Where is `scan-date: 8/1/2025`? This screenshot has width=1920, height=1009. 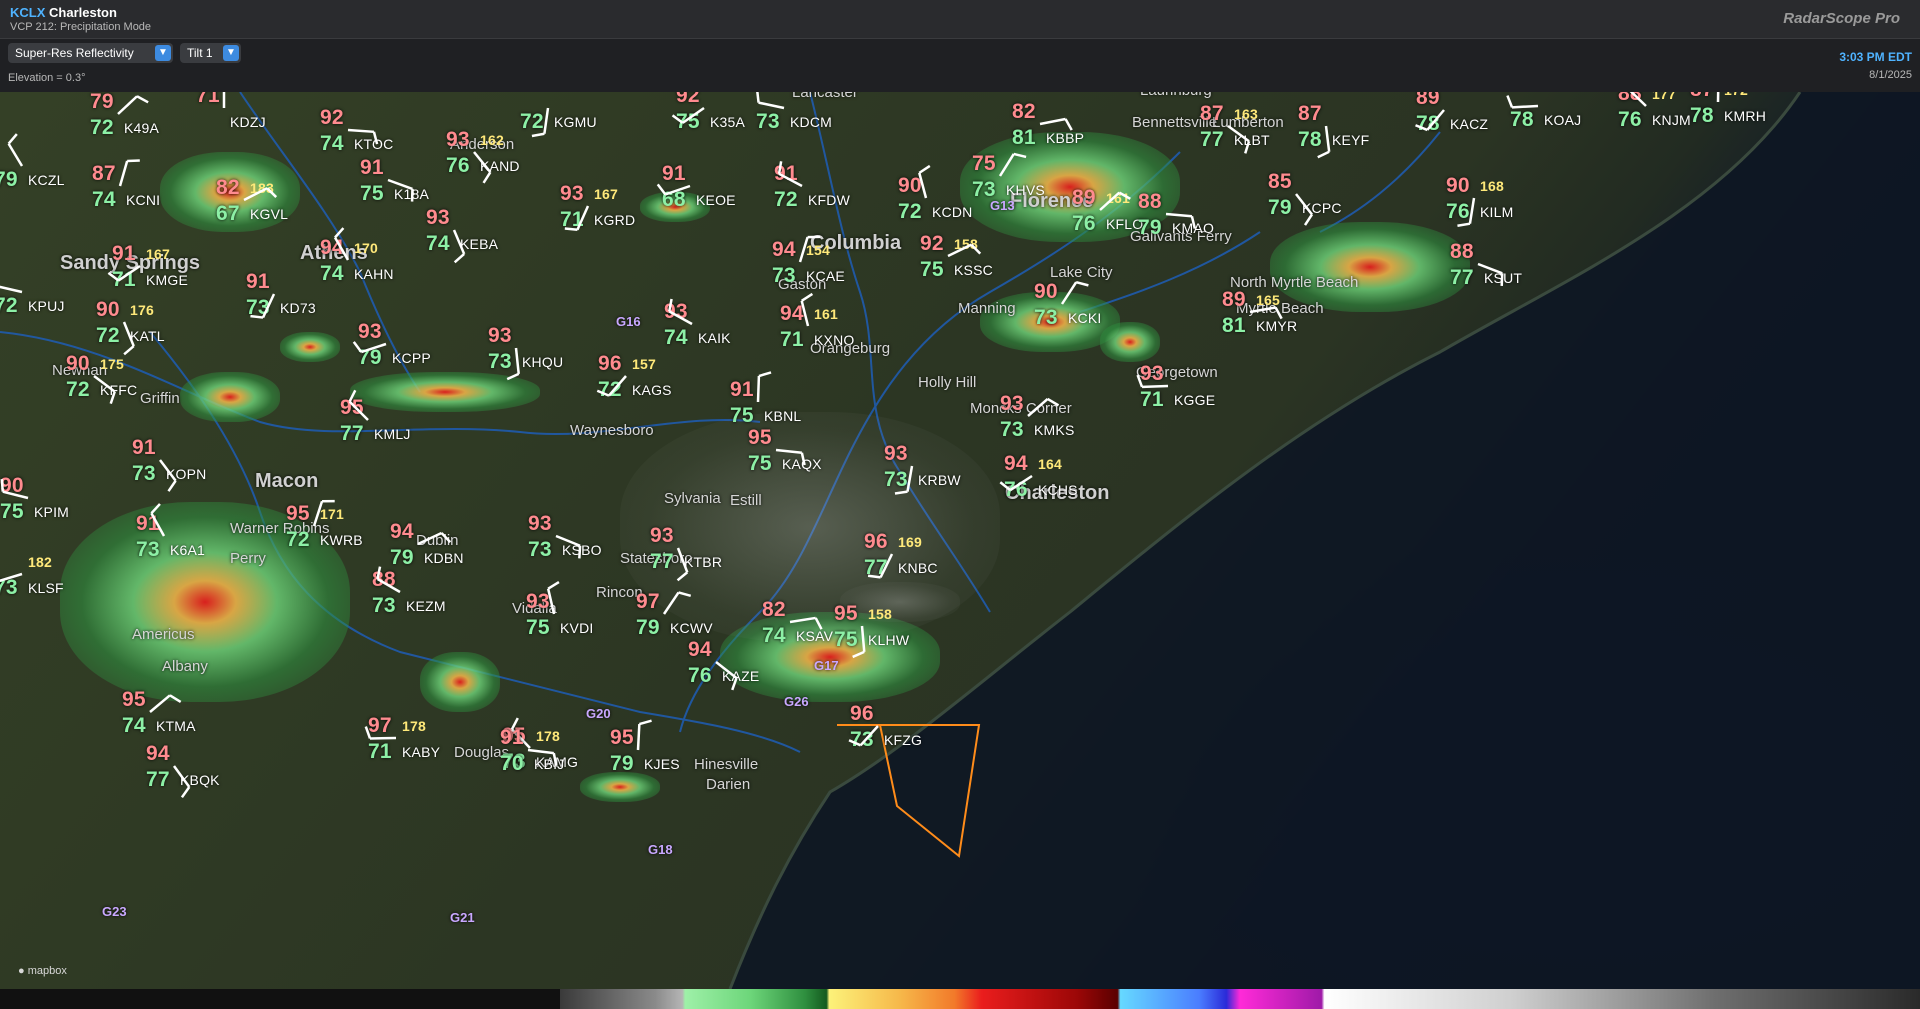 scan-date: 8/1/2025 is located at coordinates (1890, 75).